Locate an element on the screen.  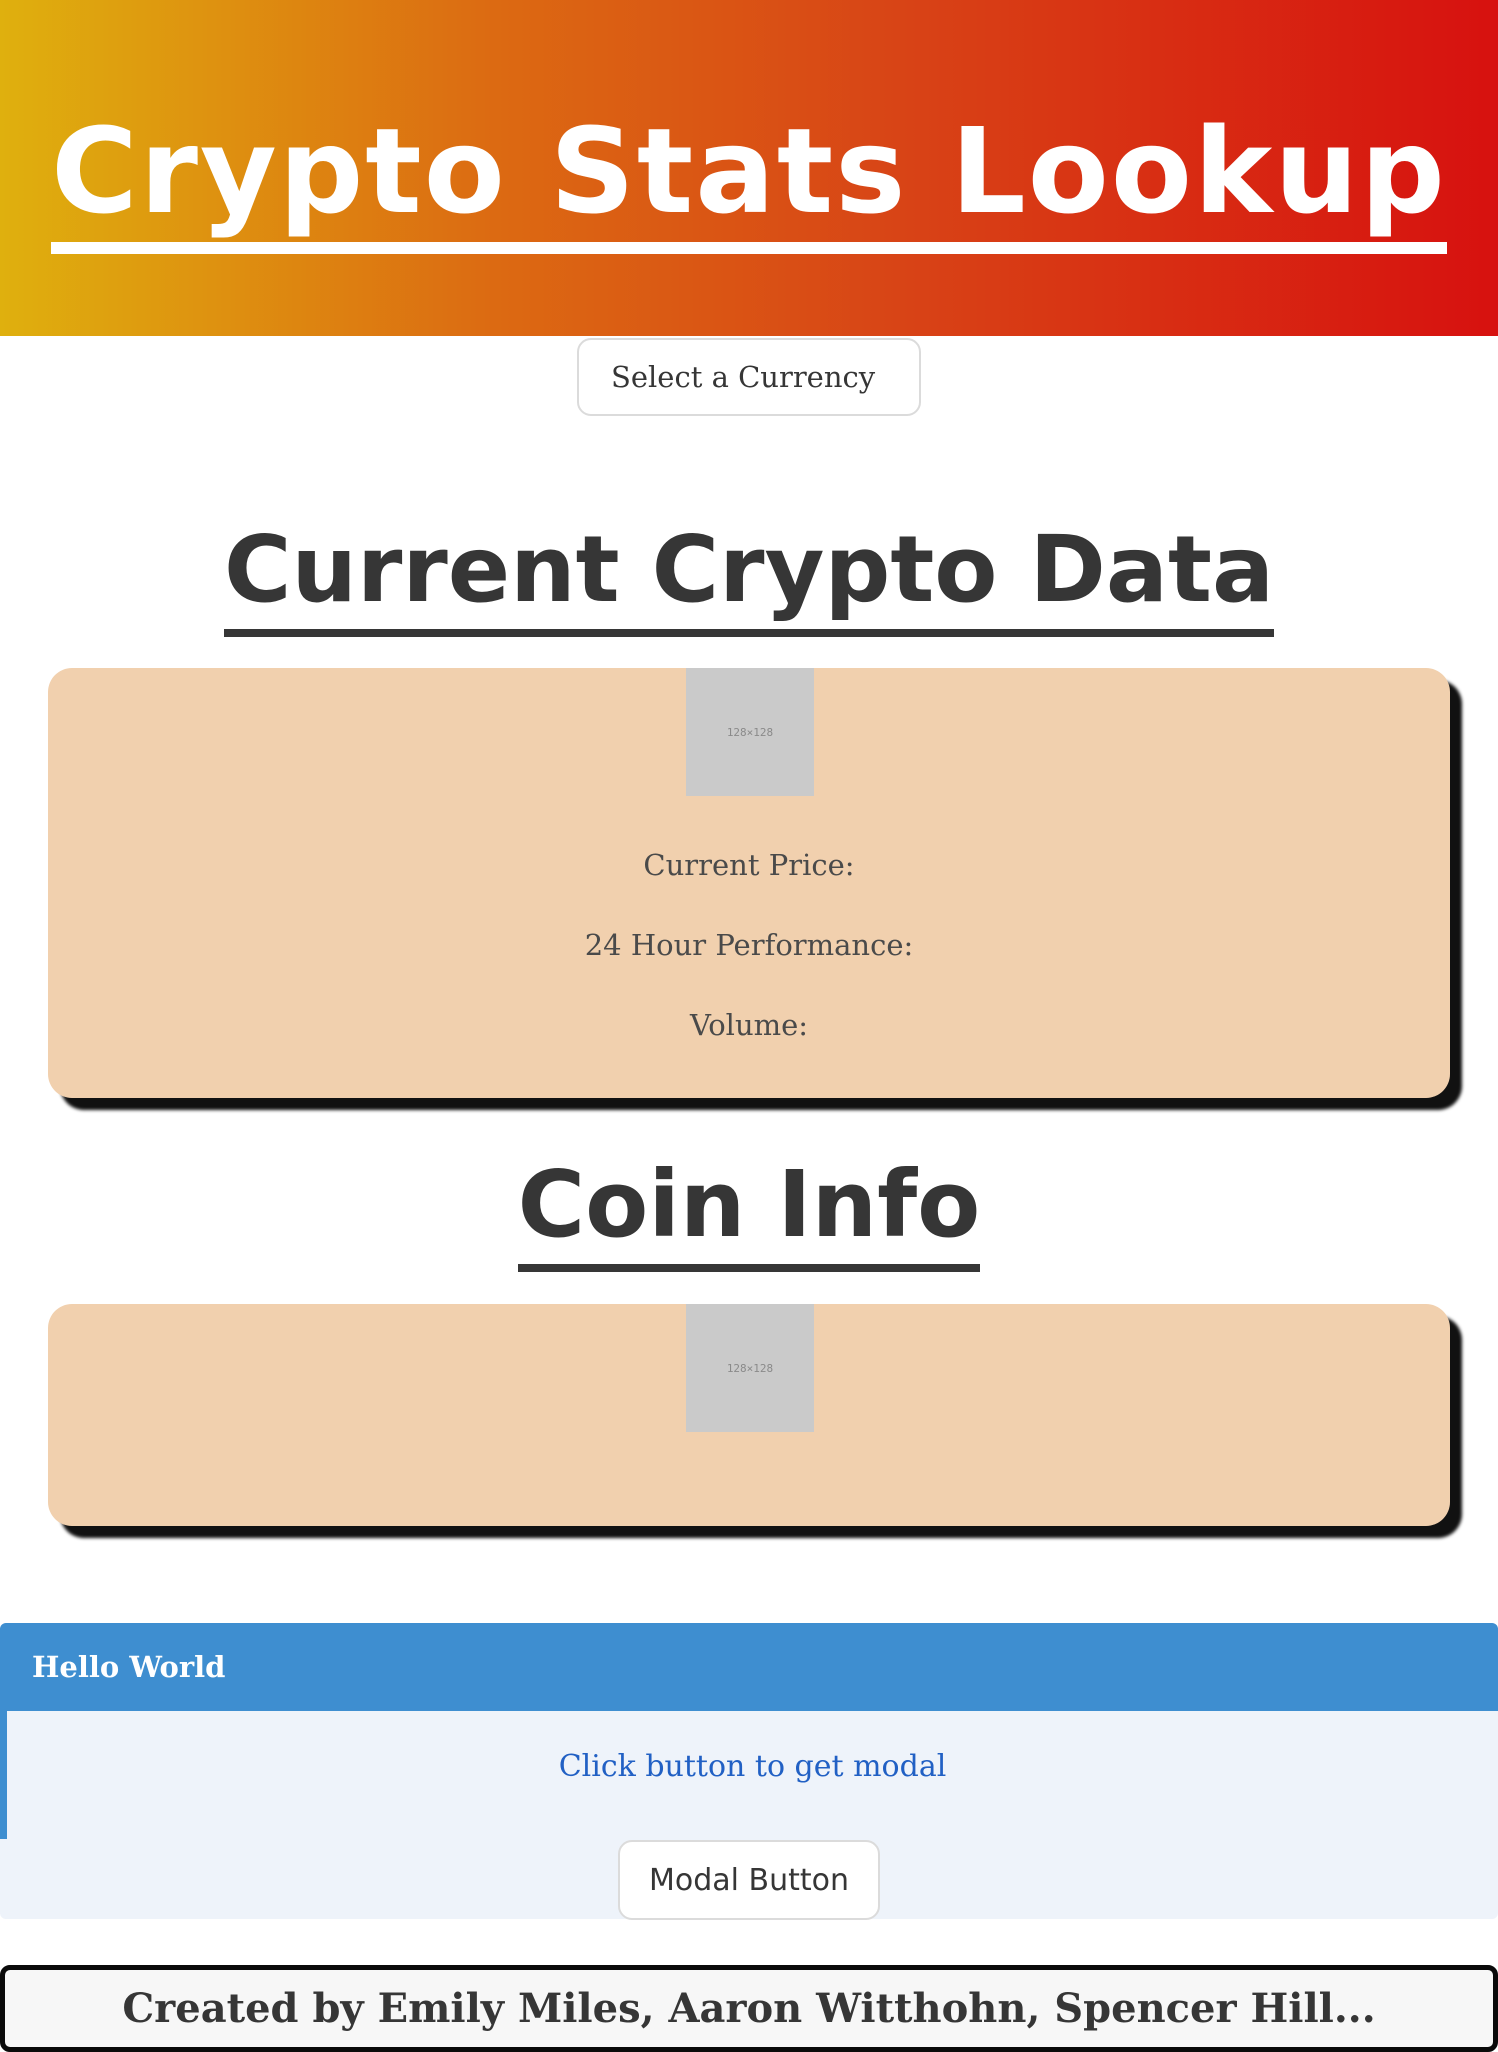
modal-button: Modal Button is located at coordinates (749, 1880).